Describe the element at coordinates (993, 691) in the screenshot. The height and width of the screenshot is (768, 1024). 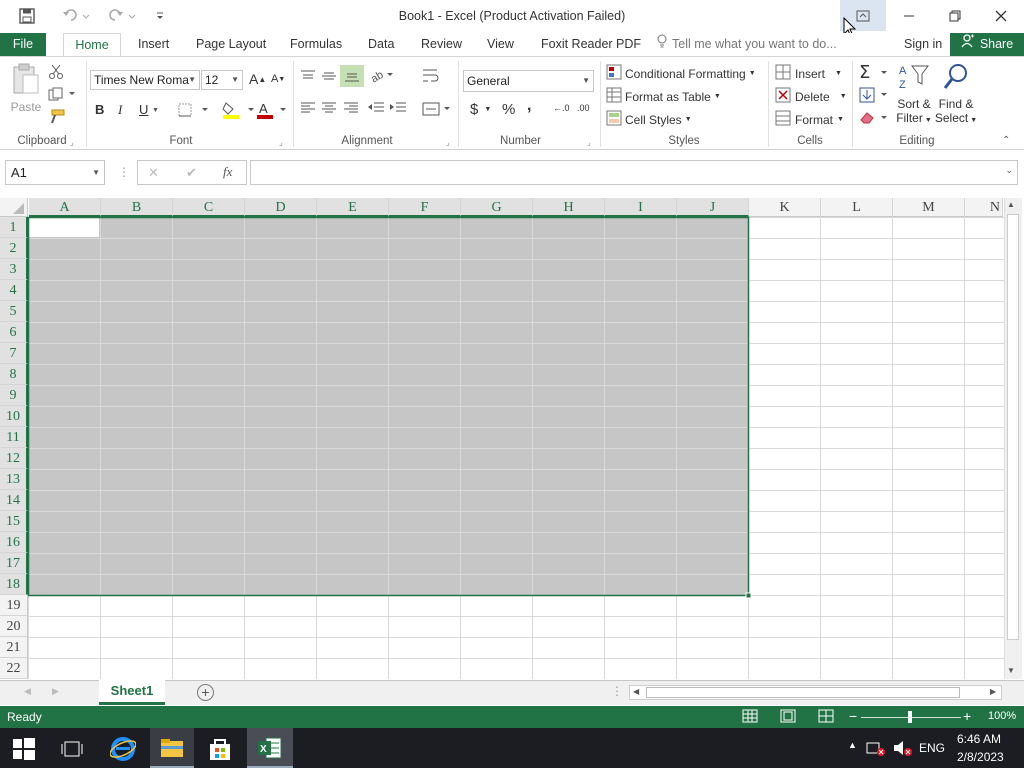
I see `scroll-right-icon: ▶` at that location.